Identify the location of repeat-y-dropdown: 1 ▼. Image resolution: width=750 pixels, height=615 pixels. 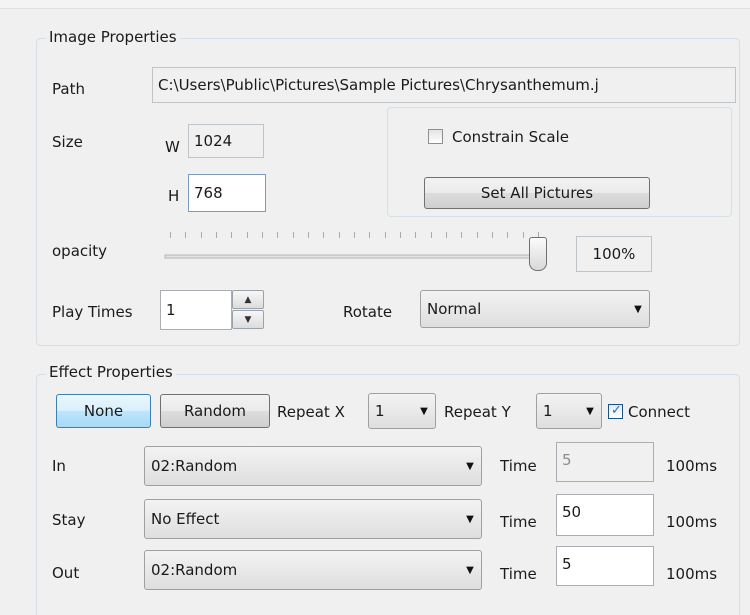
(569, 411).